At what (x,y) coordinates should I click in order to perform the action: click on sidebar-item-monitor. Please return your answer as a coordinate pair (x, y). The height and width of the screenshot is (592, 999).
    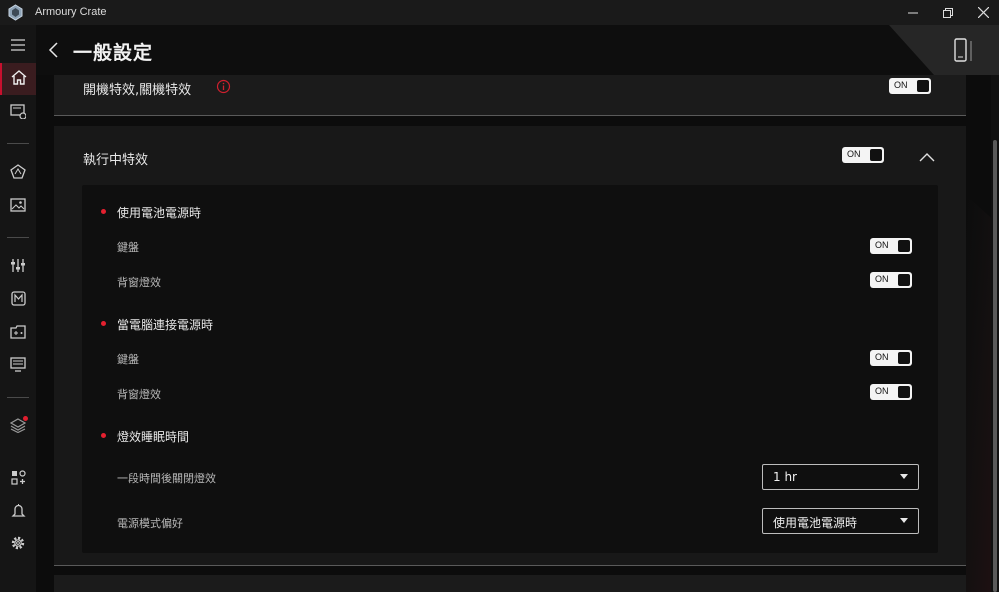
    Looking at the image, I should click on (18, 366).